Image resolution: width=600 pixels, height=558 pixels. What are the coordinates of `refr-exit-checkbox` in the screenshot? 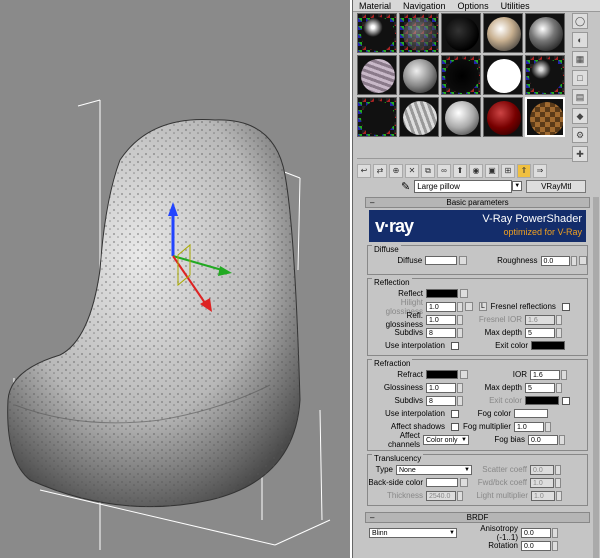 It's located at (566, 400).